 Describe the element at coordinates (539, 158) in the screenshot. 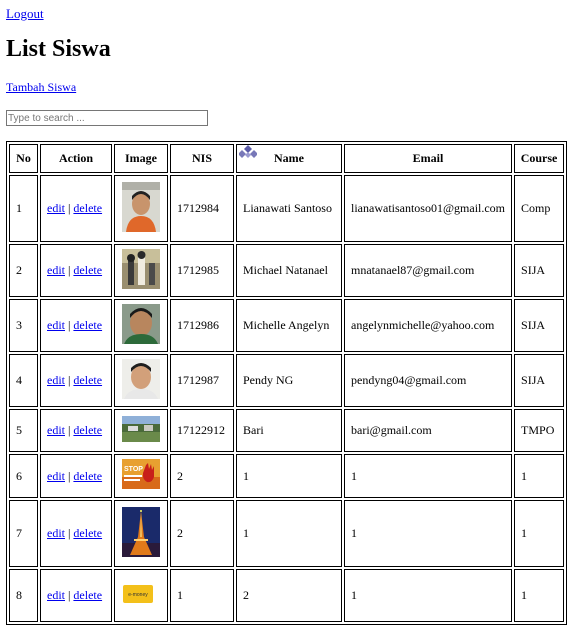

I see `column-header-course: Course` at that location.